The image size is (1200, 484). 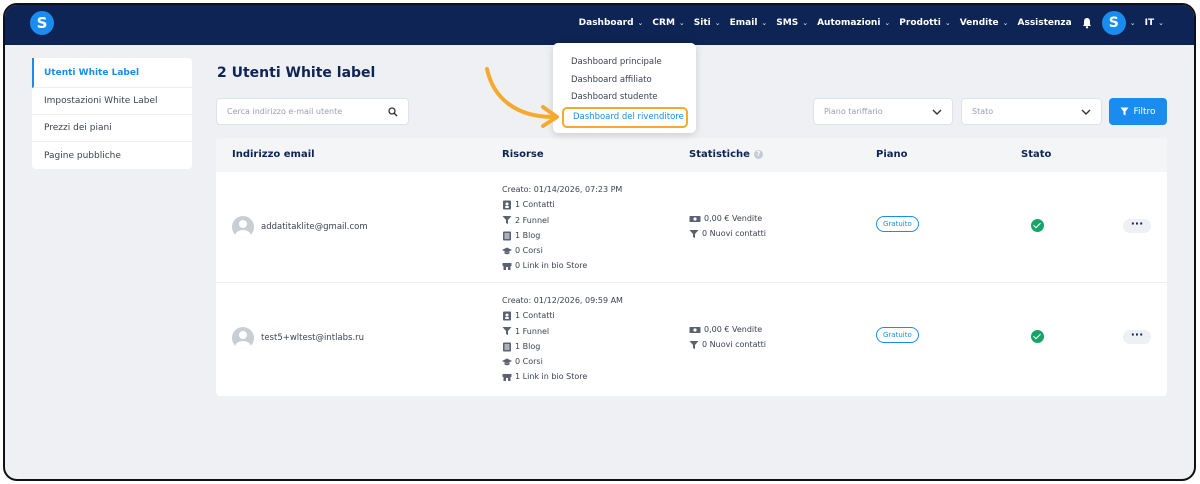 What do you see at coordinates (112, 73) in the screenshot?
I see `sidebar-item-utenti: Utenti White Label` at bounding box center [112, 73].